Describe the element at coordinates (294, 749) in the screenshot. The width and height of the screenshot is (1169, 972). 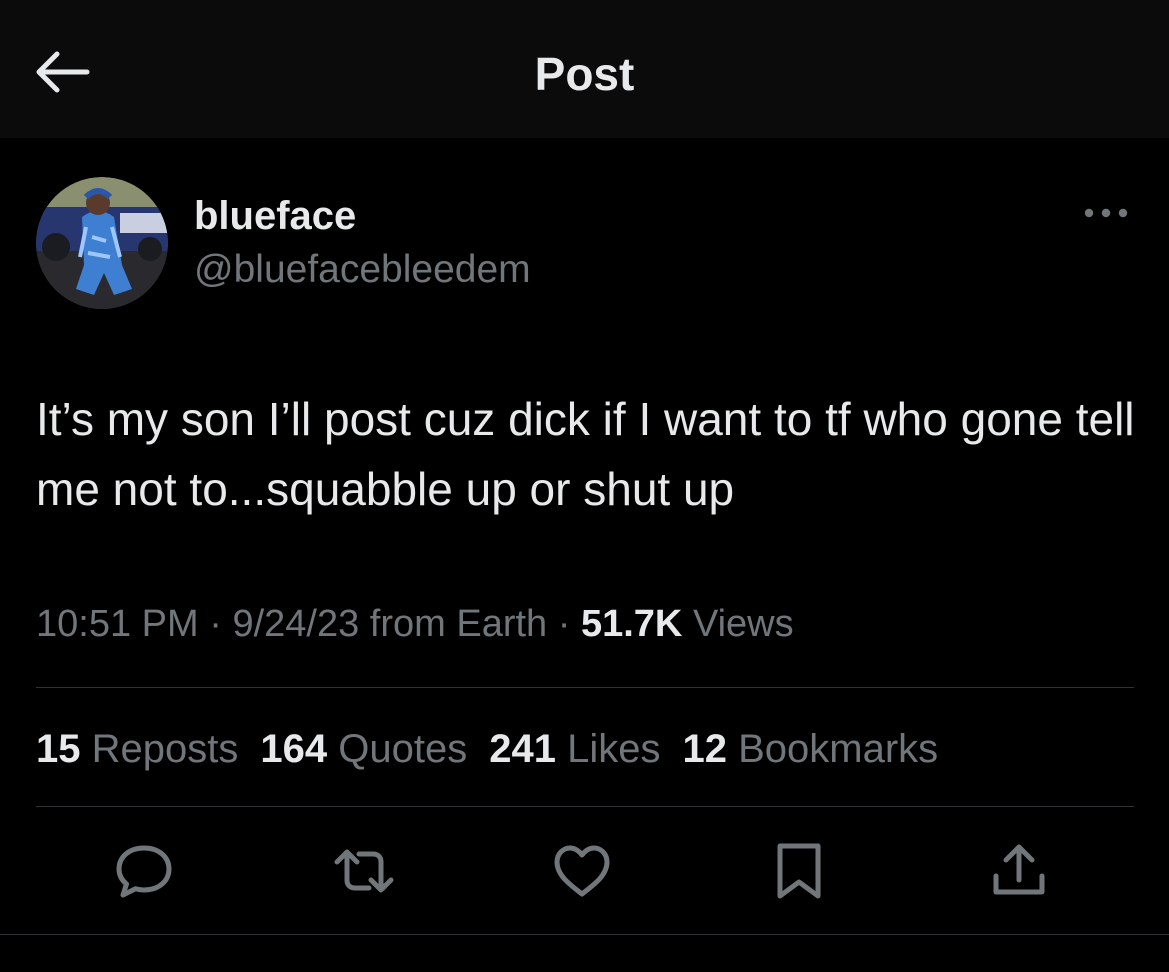
I see `quotes-count: 164` at that location.